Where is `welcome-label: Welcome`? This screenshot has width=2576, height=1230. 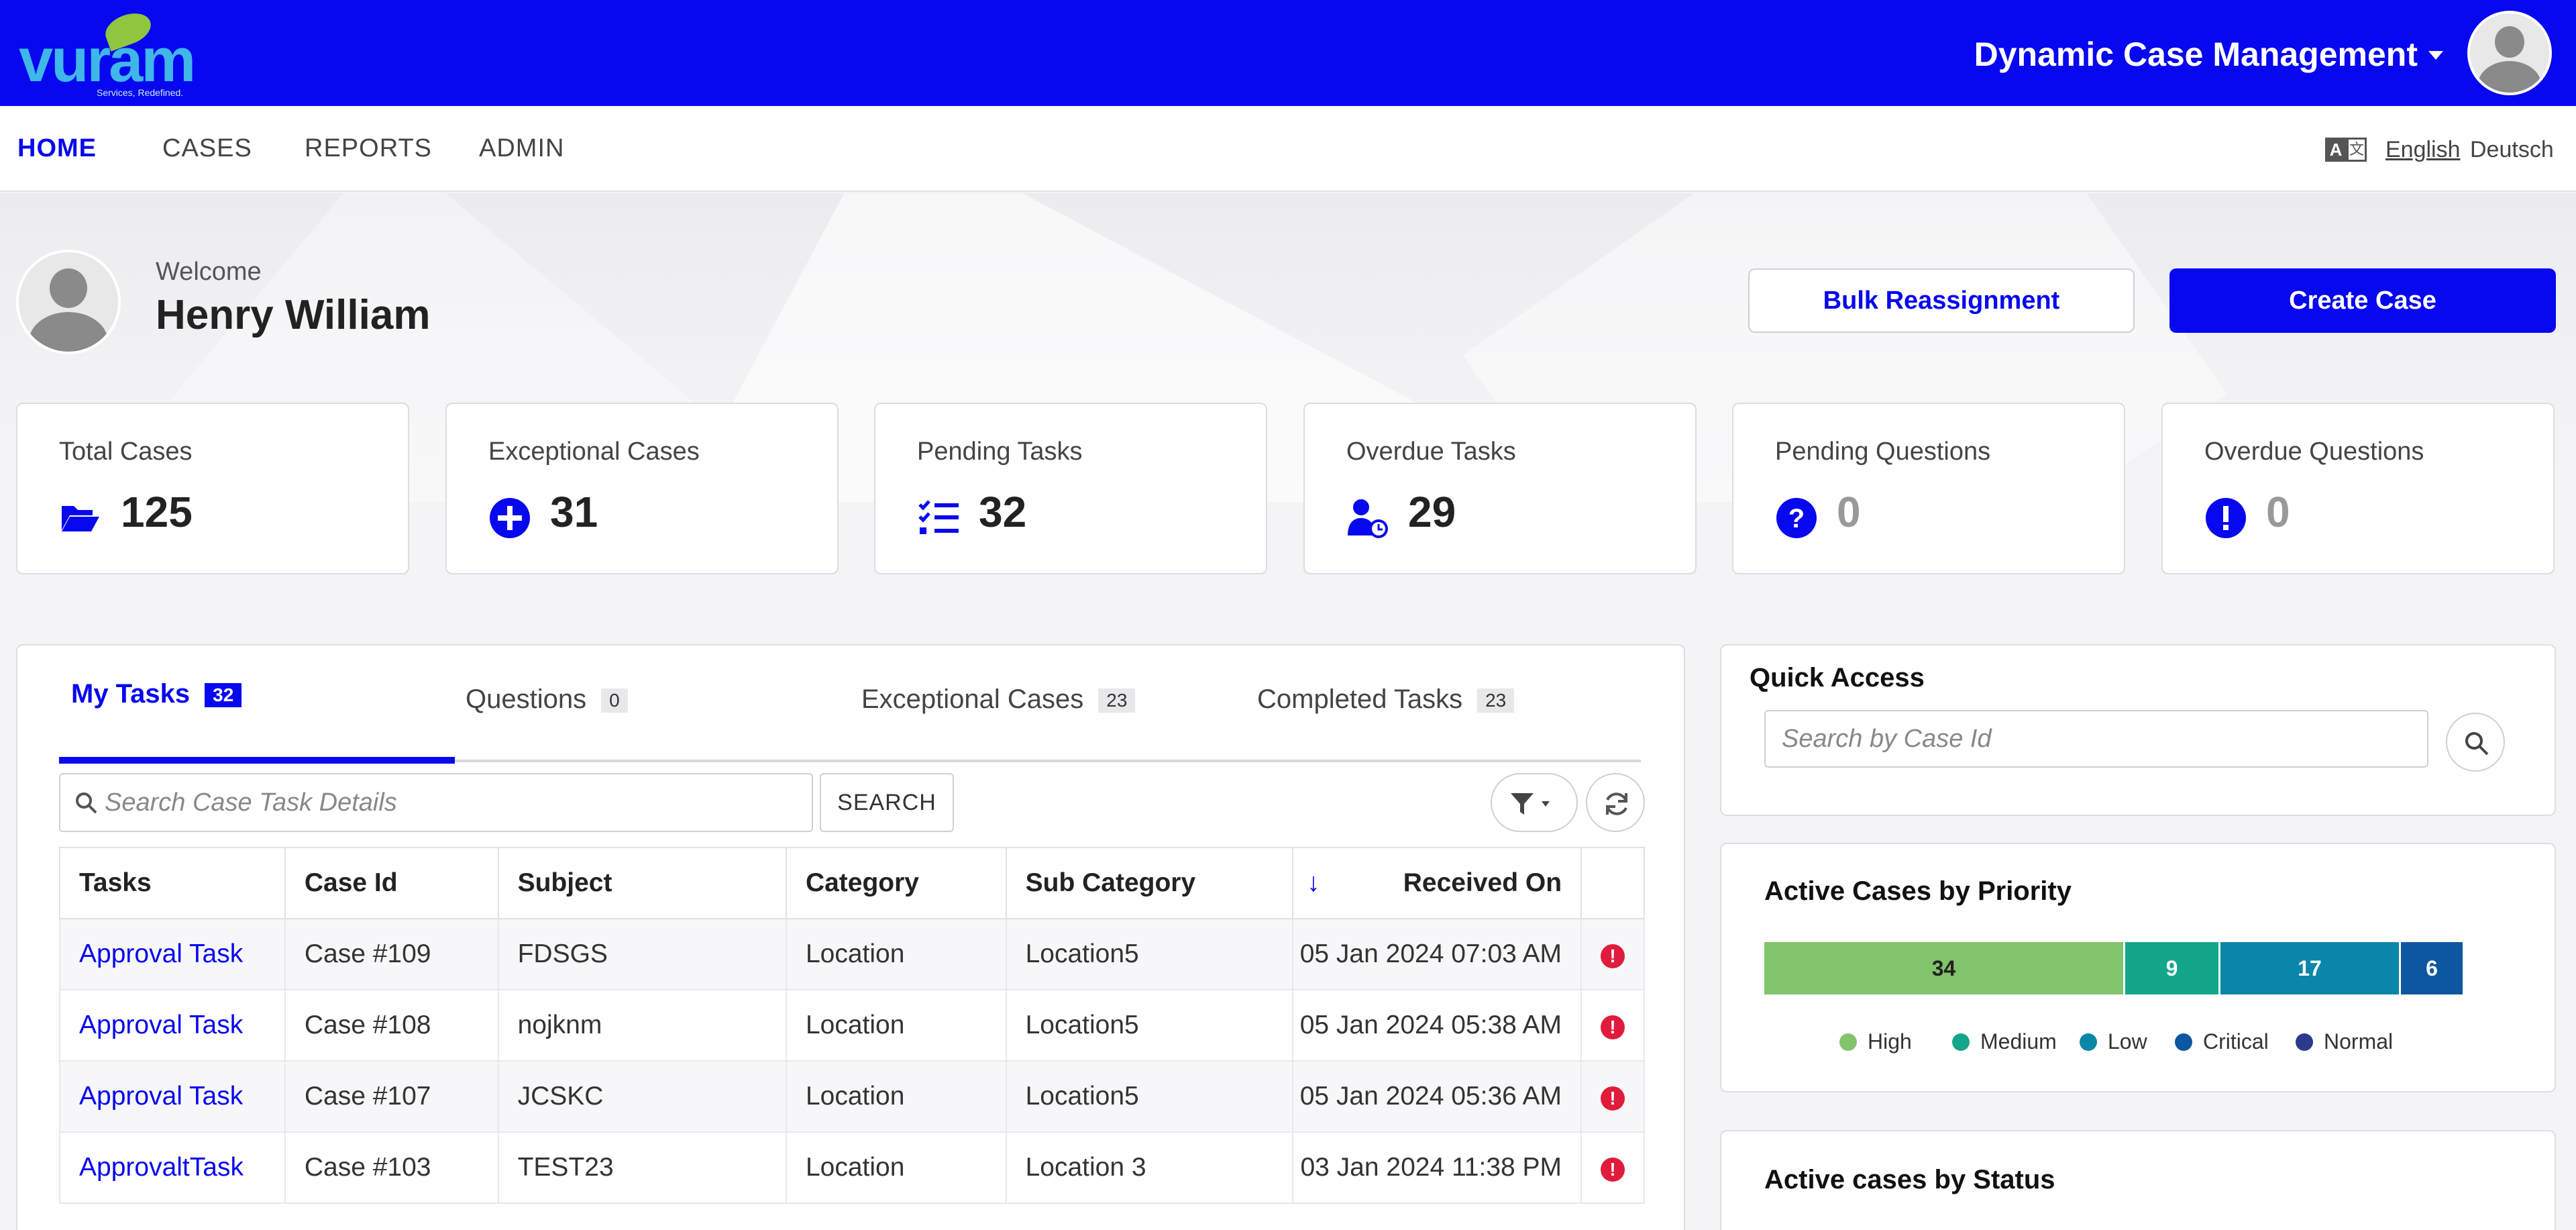
welcome-label: Welcome is located at coordinates (209, 272).